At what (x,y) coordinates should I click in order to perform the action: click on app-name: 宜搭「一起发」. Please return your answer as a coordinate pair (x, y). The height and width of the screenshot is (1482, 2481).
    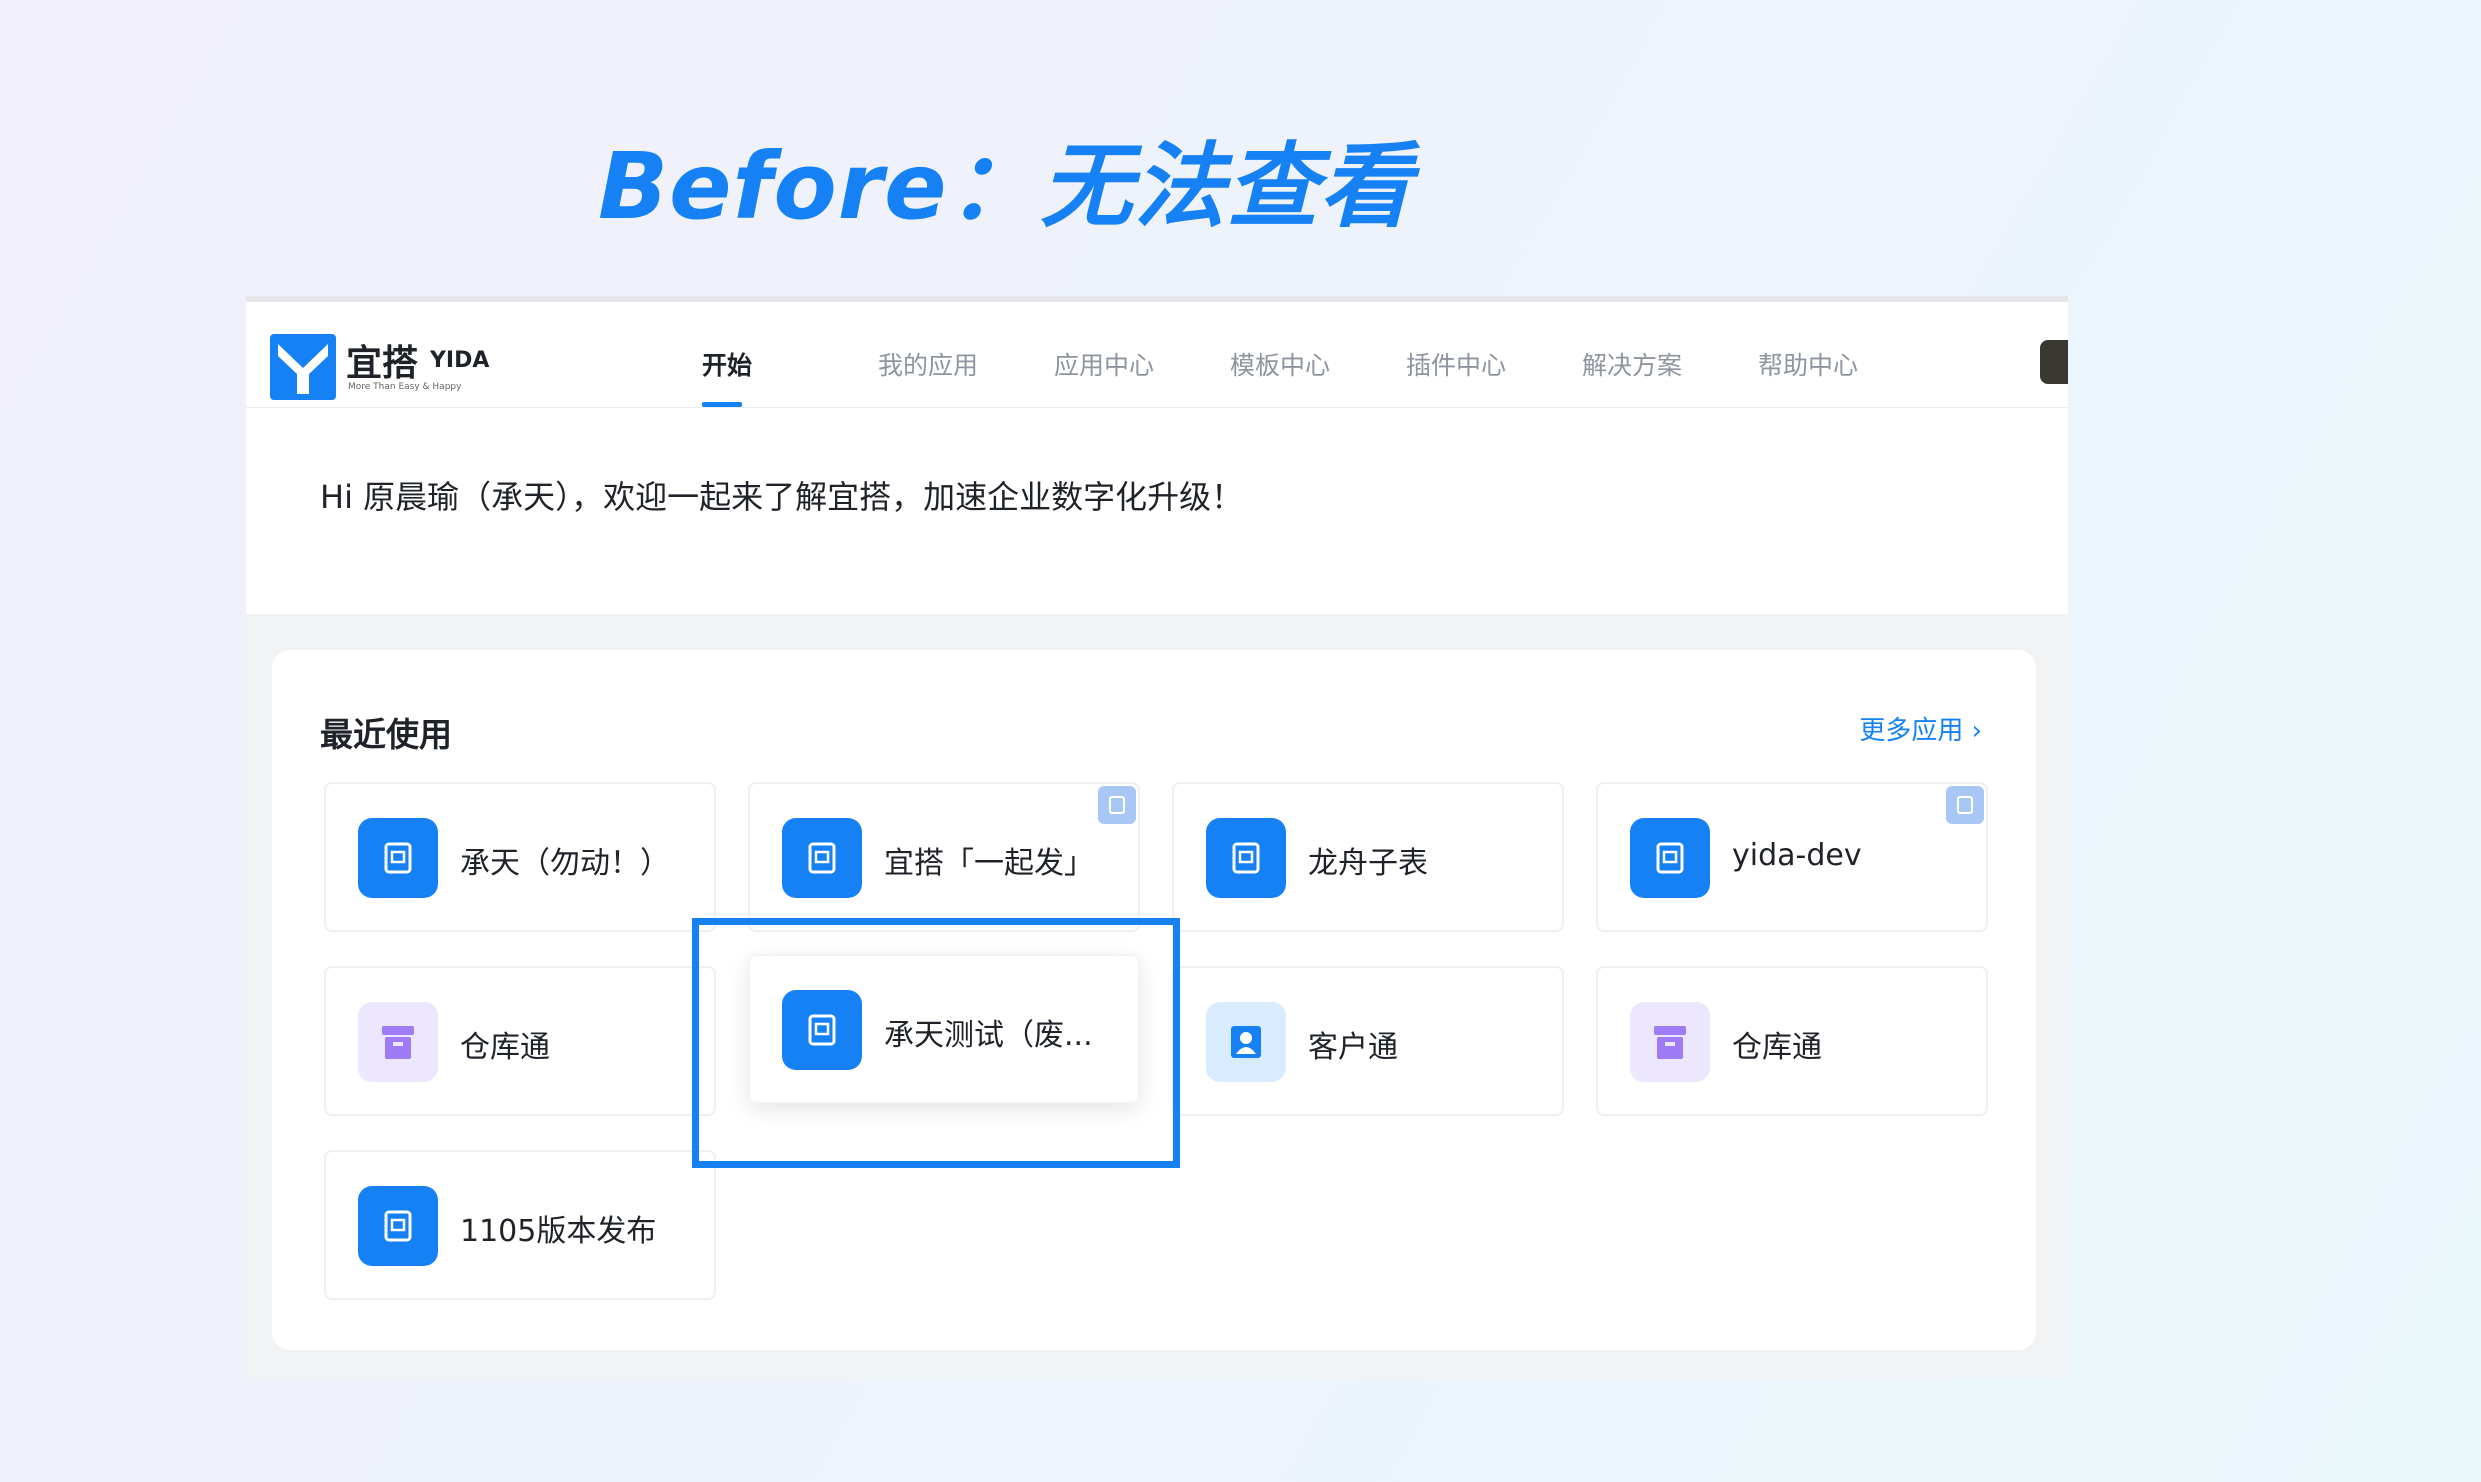
    Looking at the image, I should click on (989, 863).